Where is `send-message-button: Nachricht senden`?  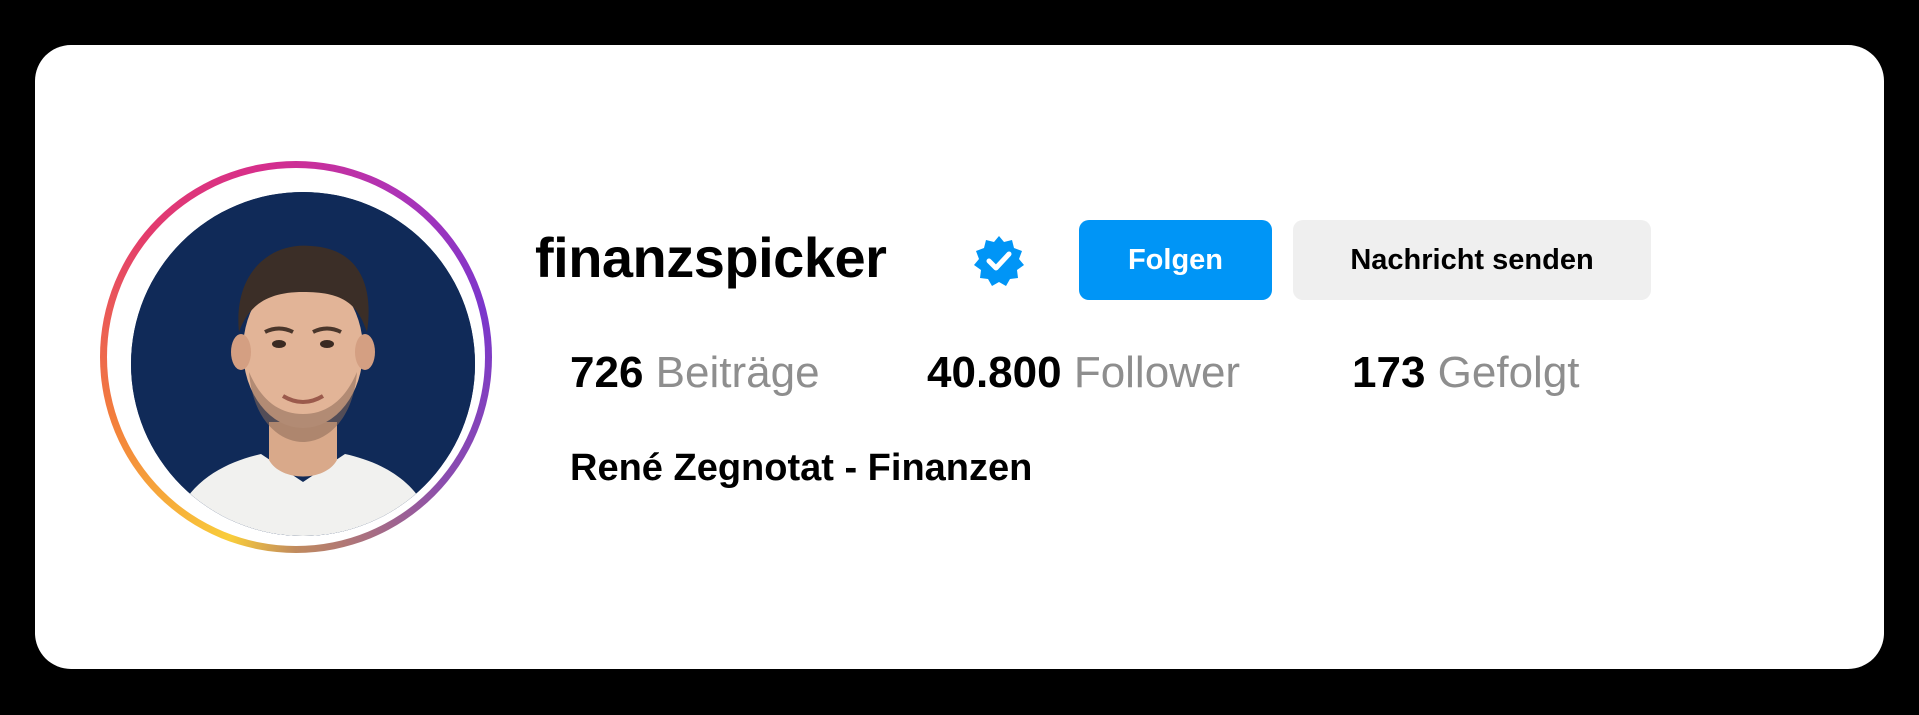 send-message-button: Nachricht senden is located at coordinates (1472, 260).